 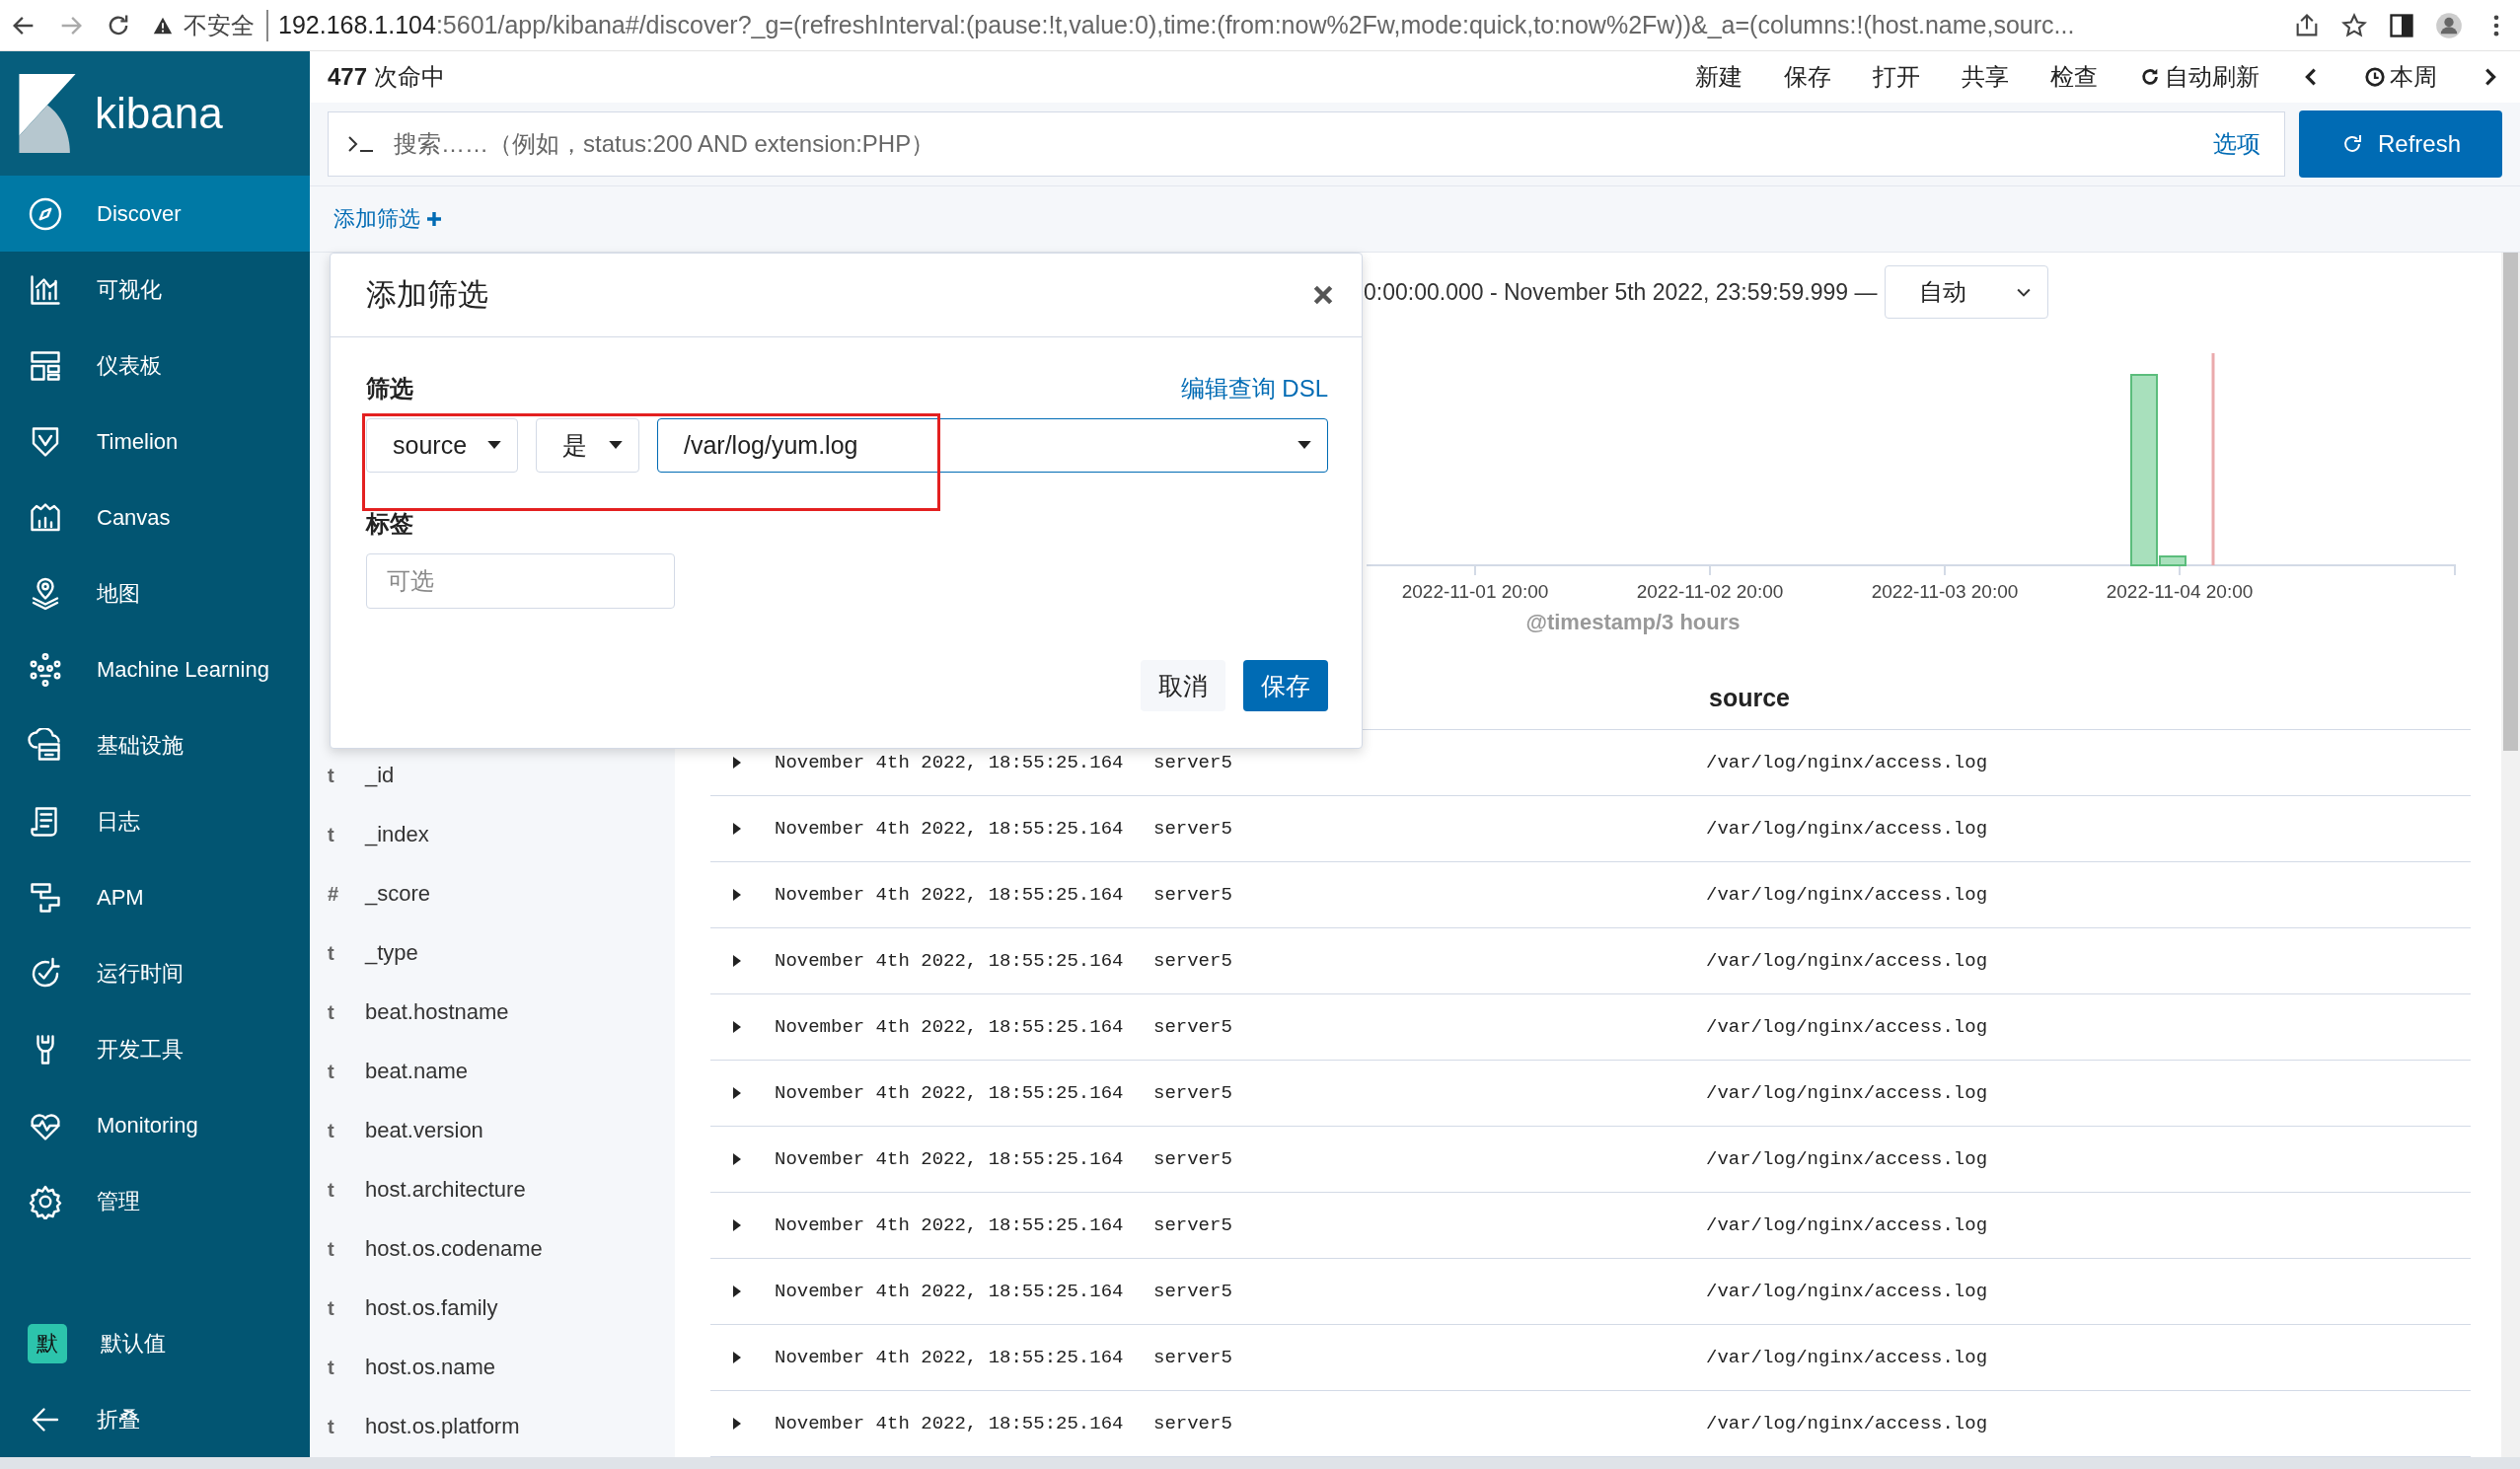 I want to click on field-type-icon: #, so click(x=334, y=894).